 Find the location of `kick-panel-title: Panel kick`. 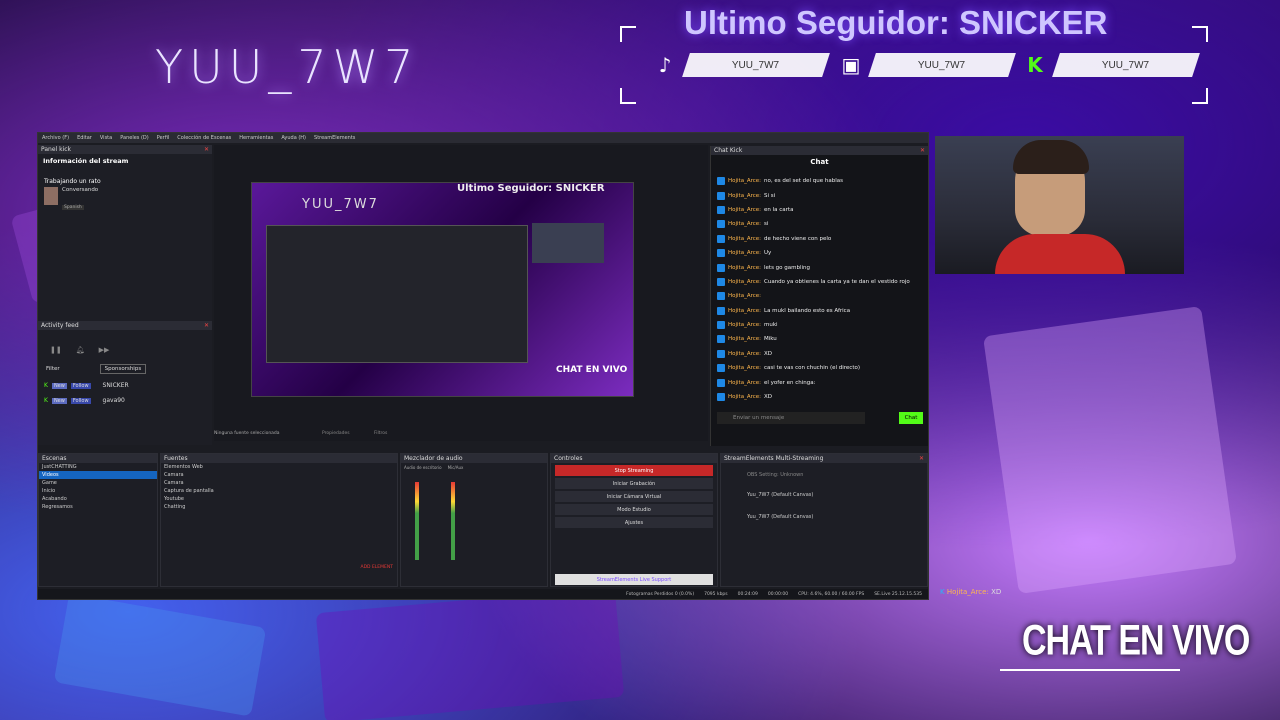

kick-panel-title: Panel kick is located at coordinates (56, 149).